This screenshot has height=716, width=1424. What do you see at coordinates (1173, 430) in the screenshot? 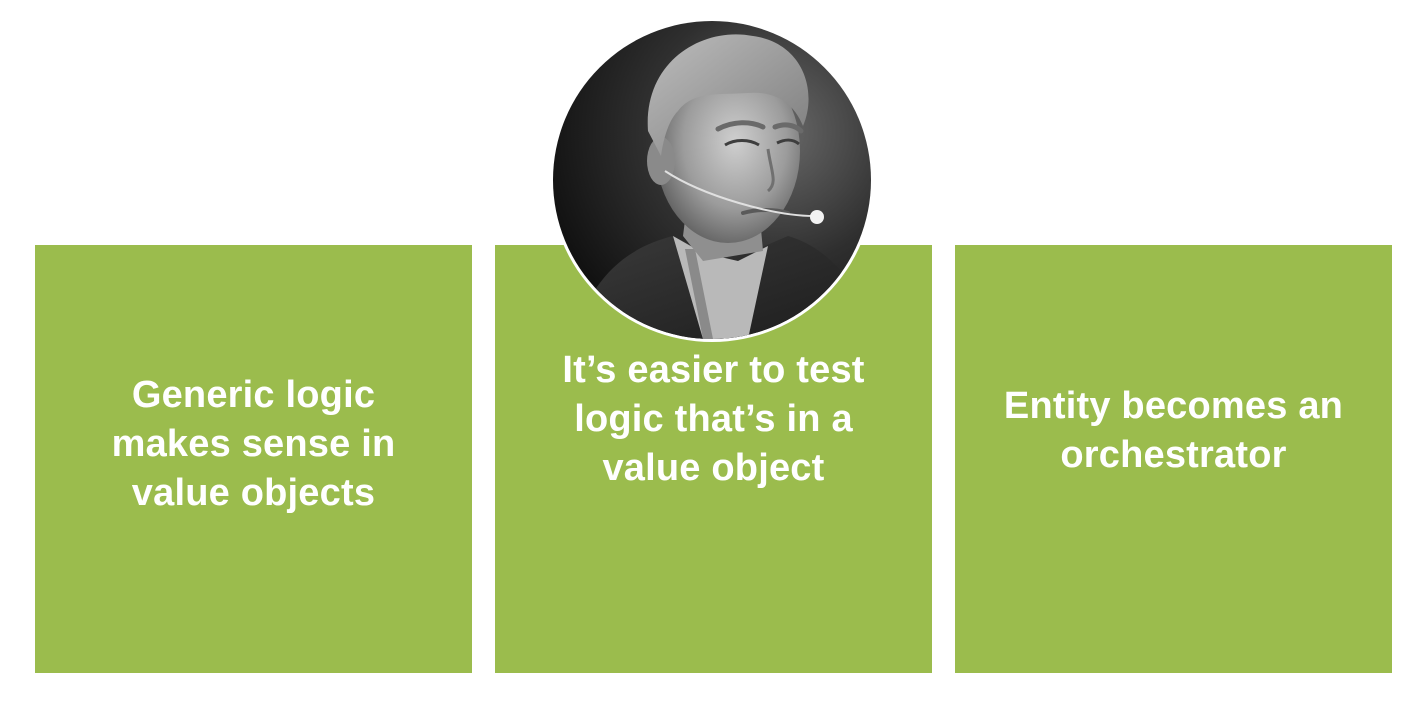
I see `panel-text: Entity becomes an orchestrator` at bounding box center [1173, 430].